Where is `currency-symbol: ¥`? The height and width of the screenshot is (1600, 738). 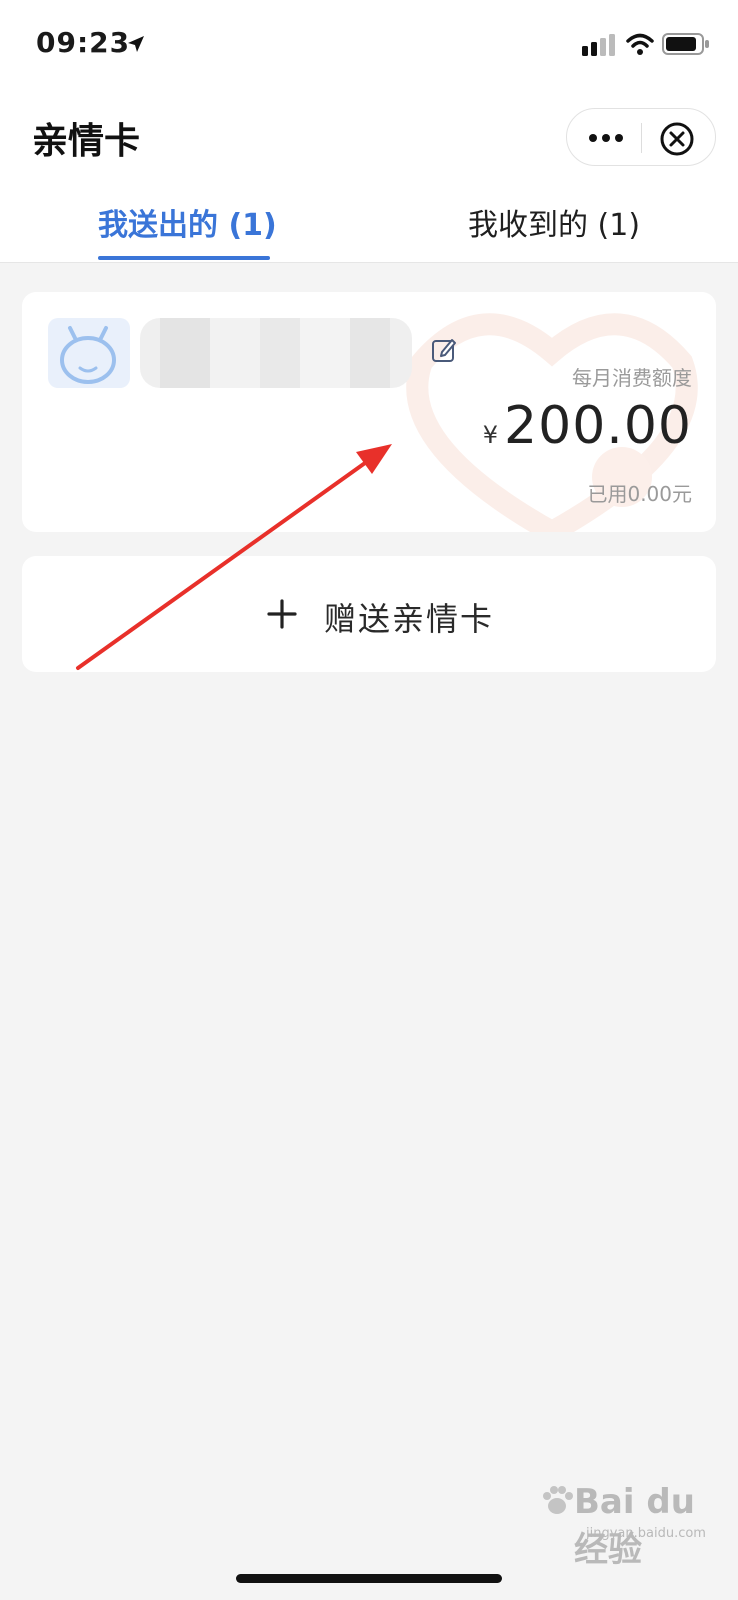 currency-symbol: ¥ is located at coordinates (490, 435).